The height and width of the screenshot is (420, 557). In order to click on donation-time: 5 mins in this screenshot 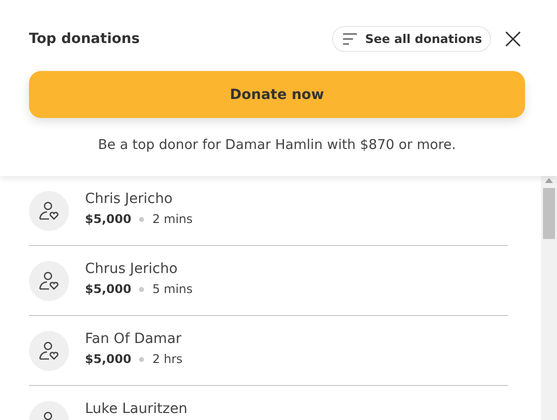, I will do `click(172, 289)`.